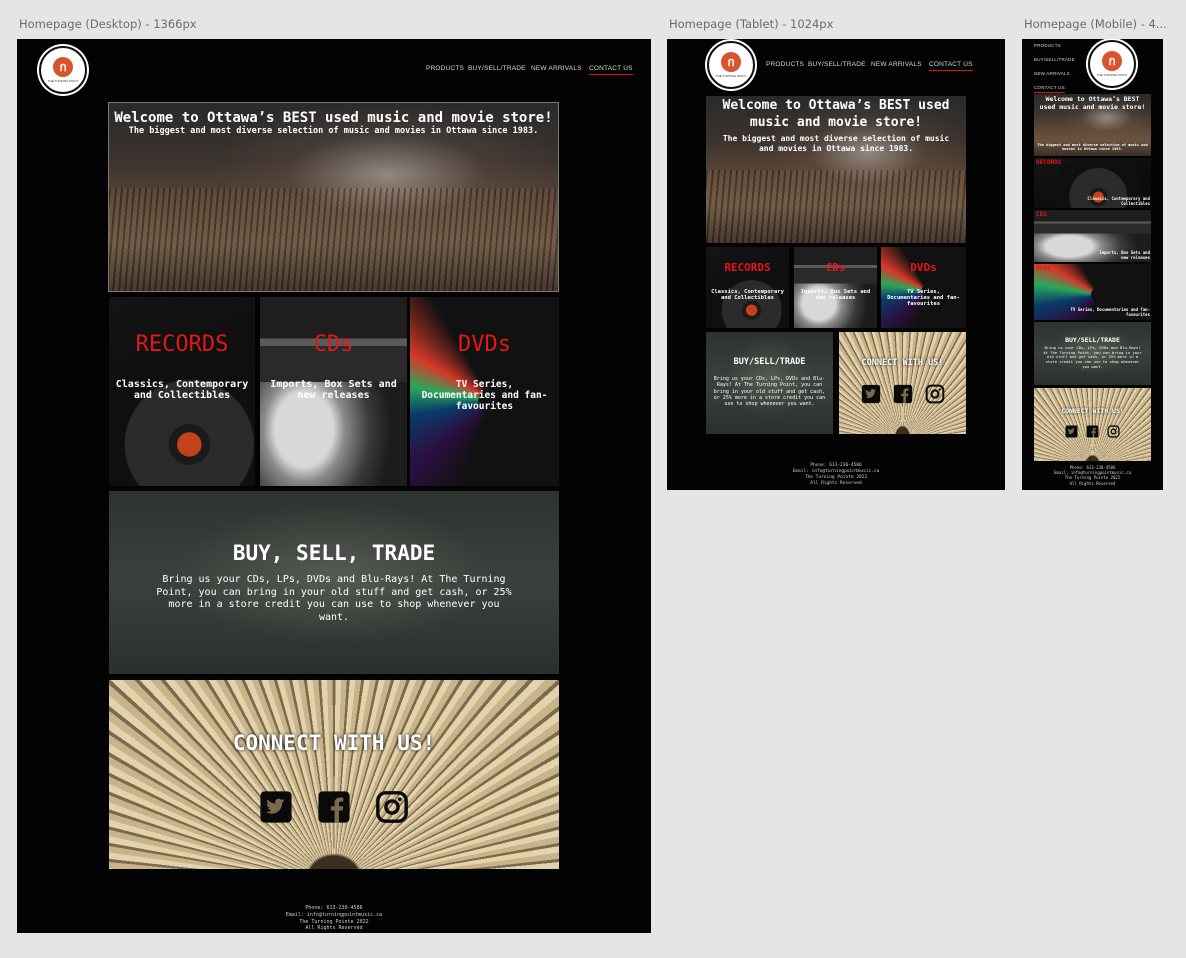 The width and height of the screenshot is (1186, 958). Describe the element at coordinates (334, 908) in the screenshot. I see `footer-phone: Phone: 613-230-4586` at that location.